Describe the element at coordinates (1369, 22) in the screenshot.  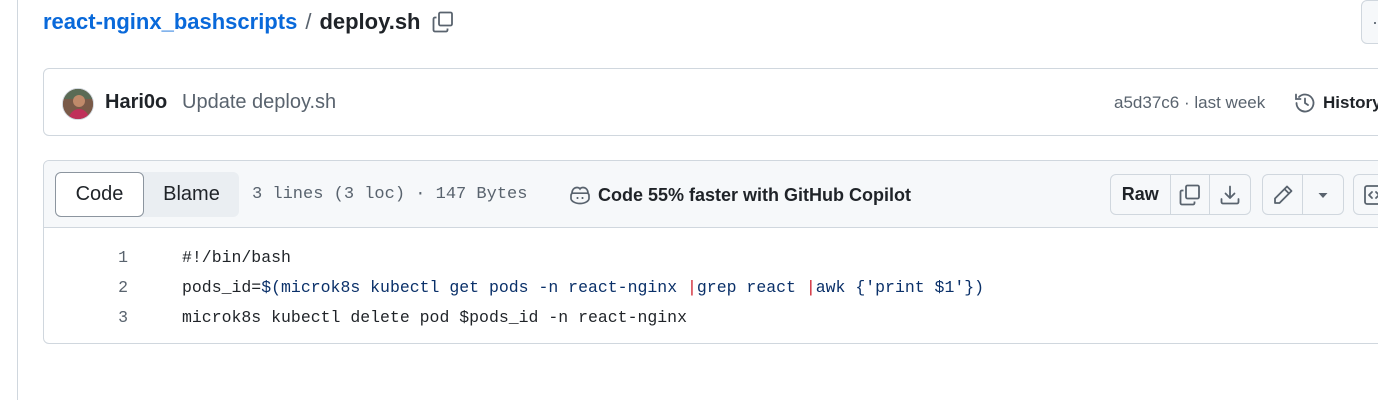
I see `more-options-button: ·` at that location.